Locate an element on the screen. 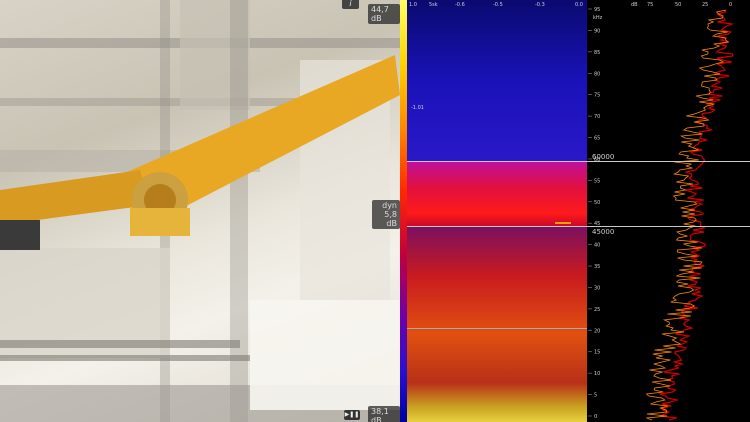 The width and height of the screenshot is (750, 422). spectrum-trace-orange is located at coordinates (687, 215).